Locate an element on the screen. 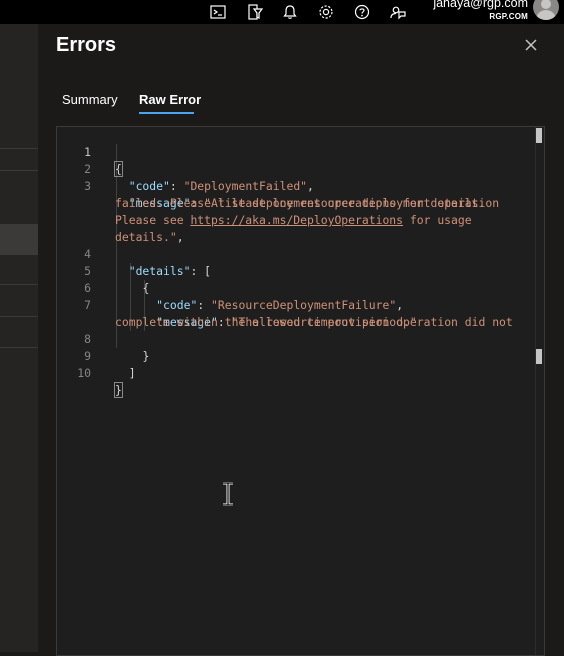 This screenshot has height=656, width=564. close-icon is located at coordinates (531, 45).